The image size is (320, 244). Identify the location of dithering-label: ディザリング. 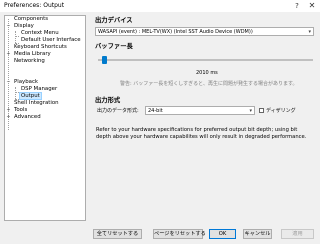
(281, 111).